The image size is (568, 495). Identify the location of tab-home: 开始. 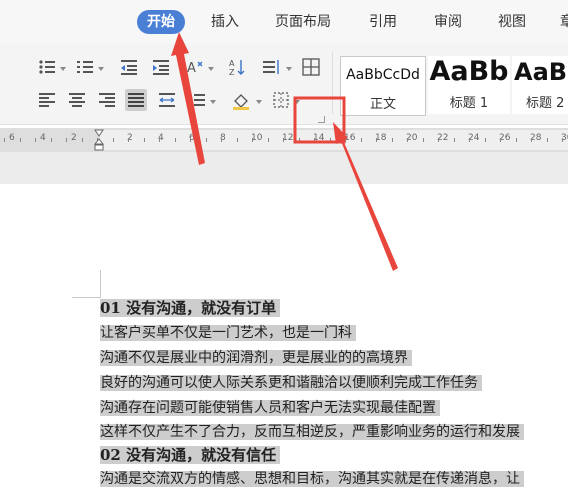
(161, 22).